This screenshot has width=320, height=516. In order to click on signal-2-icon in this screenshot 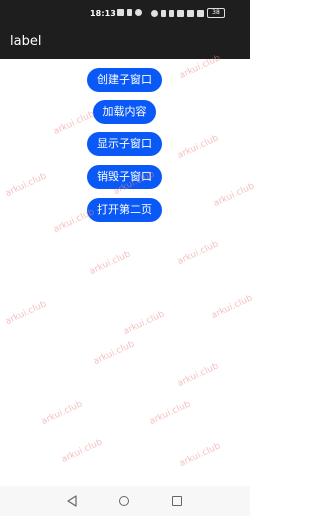, I will do `click(200, 13)`.